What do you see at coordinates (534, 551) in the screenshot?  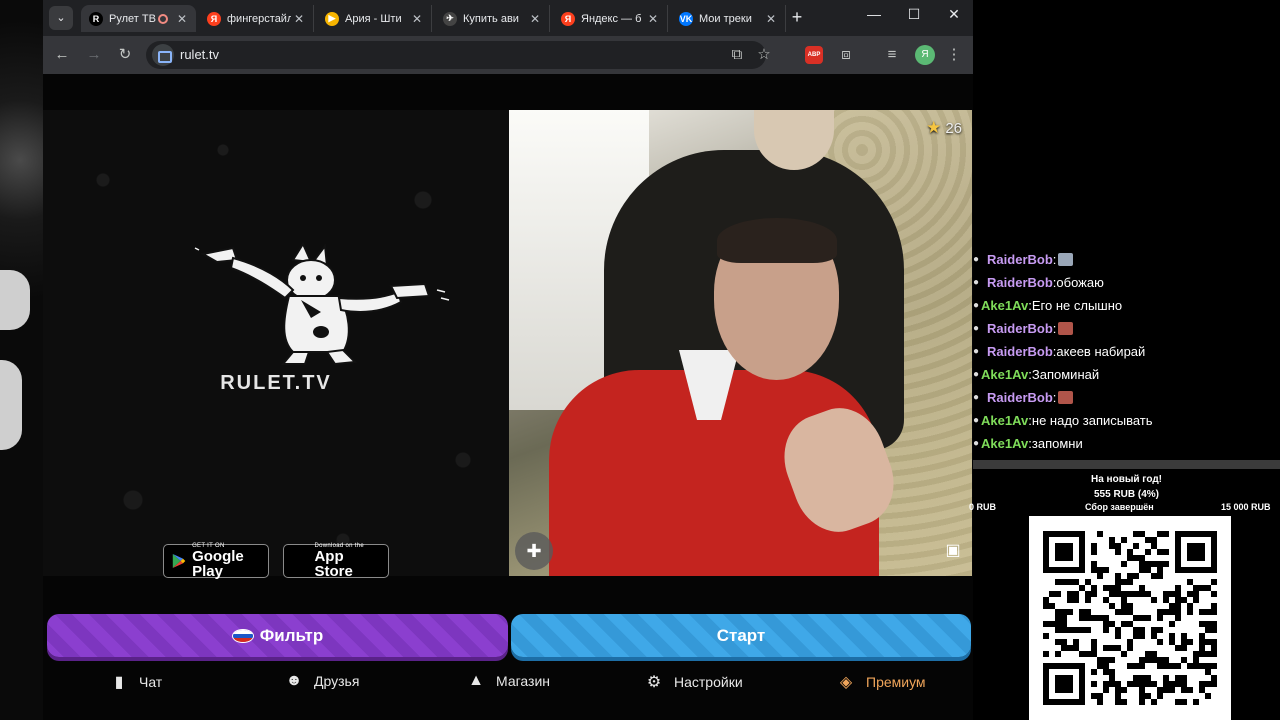 I see `gift-button: ✚` at bounding box center [534, 551].